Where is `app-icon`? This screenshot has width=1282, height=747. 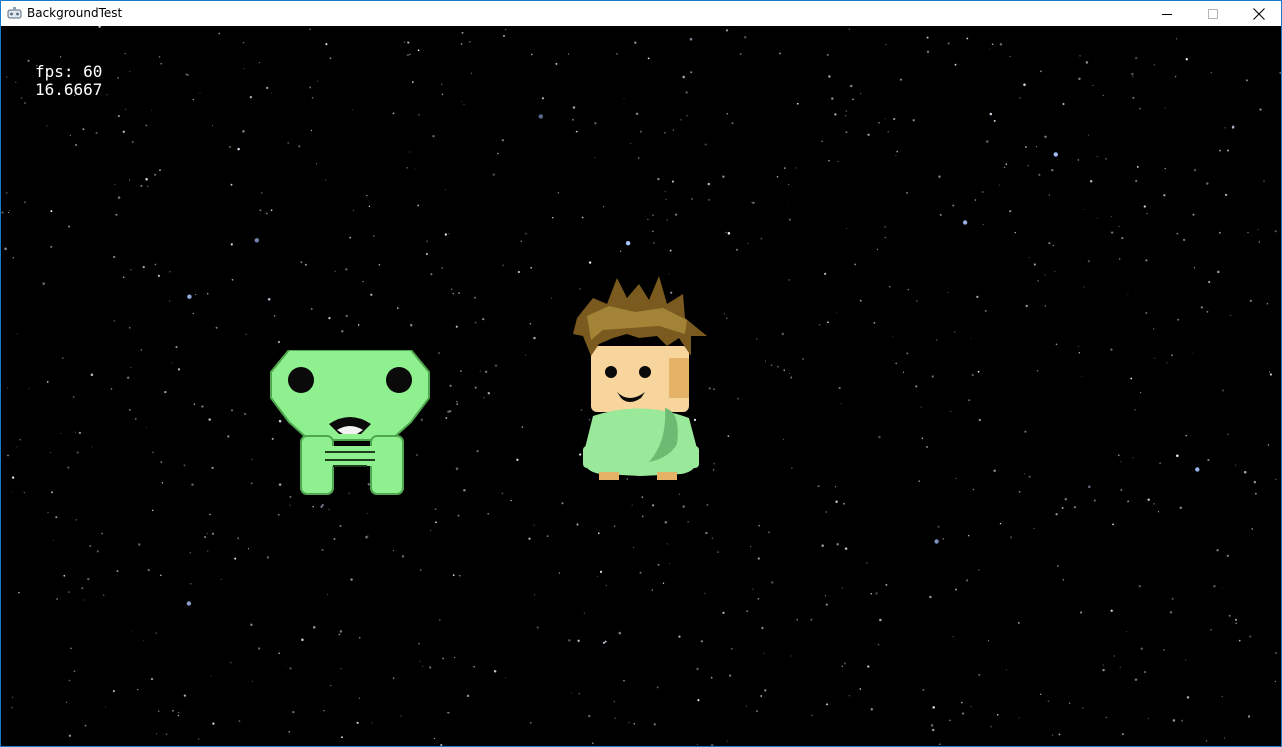 app-icon is located at coordinates (14, 13).